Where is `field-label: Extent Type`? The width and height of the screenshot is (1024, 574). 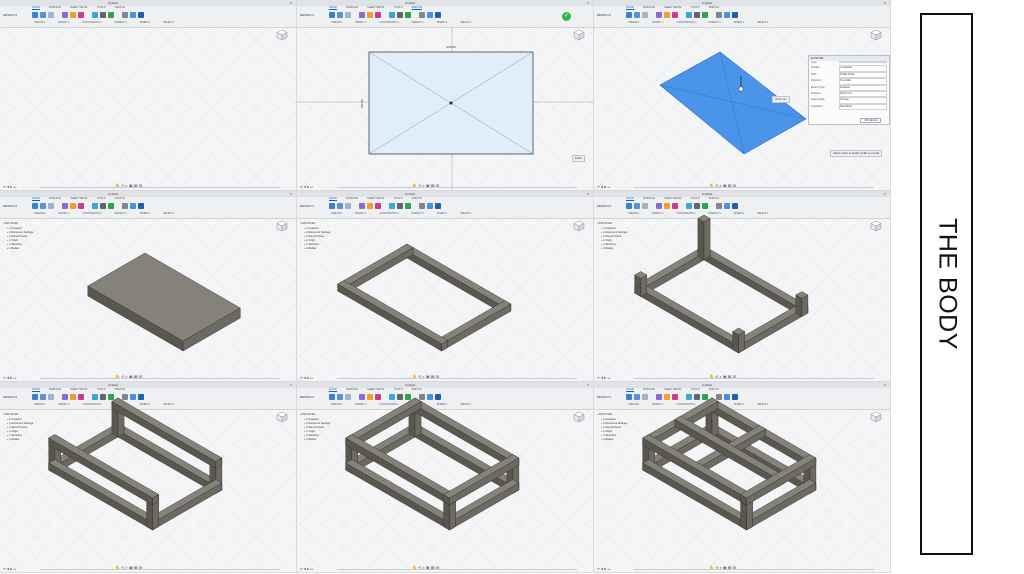
field-label: Extent Type is located at coordinates (818, 87).